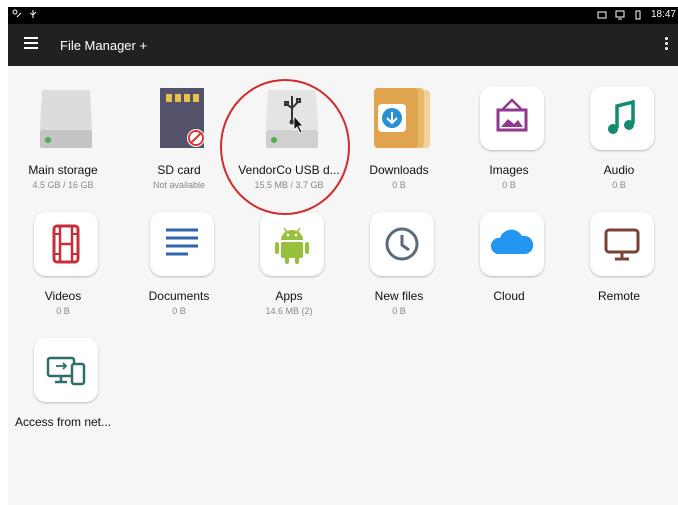 The width and height of the screenshot is (678, 505). What do you see at coordinates (512, 115) in the screenshot?
I see `images-icon` at bounding box center [512, 115].